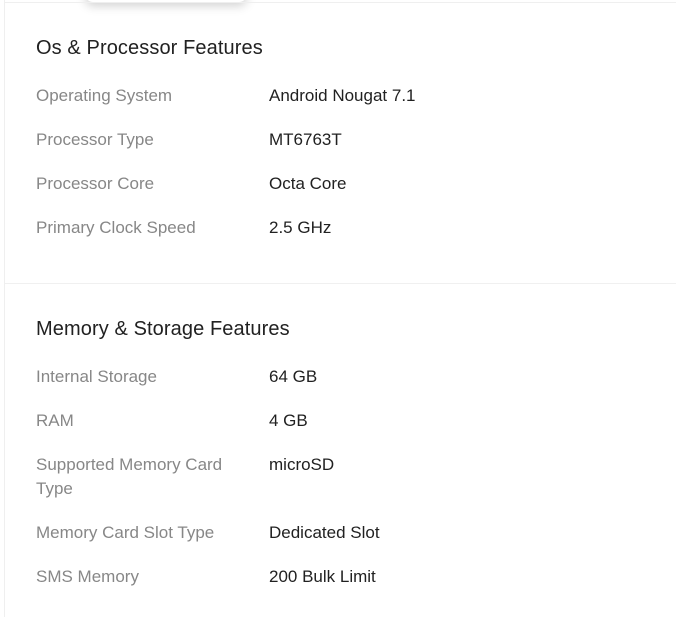 The width and height of the screenshot is (676, 617). Describe the element at coordinates (116, 227) in the screenshot. I see `spec-label: Primary Clock Speed` at that location.